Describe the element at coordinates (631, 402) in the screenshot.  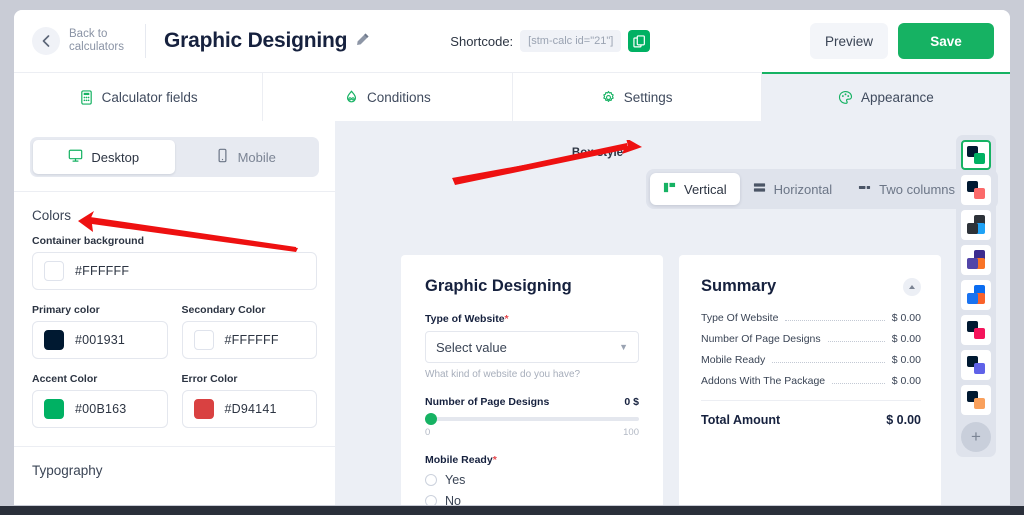
I see `page-designs-value: 0 $` at that location.